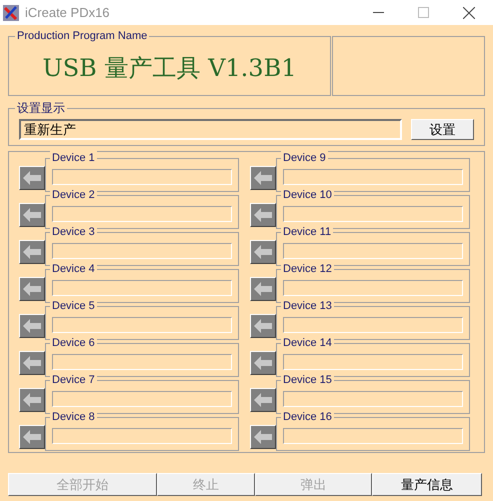 The width and height of the screenshot is (493, 501). I want to click on device-label: Device 11, so click(307, 231).